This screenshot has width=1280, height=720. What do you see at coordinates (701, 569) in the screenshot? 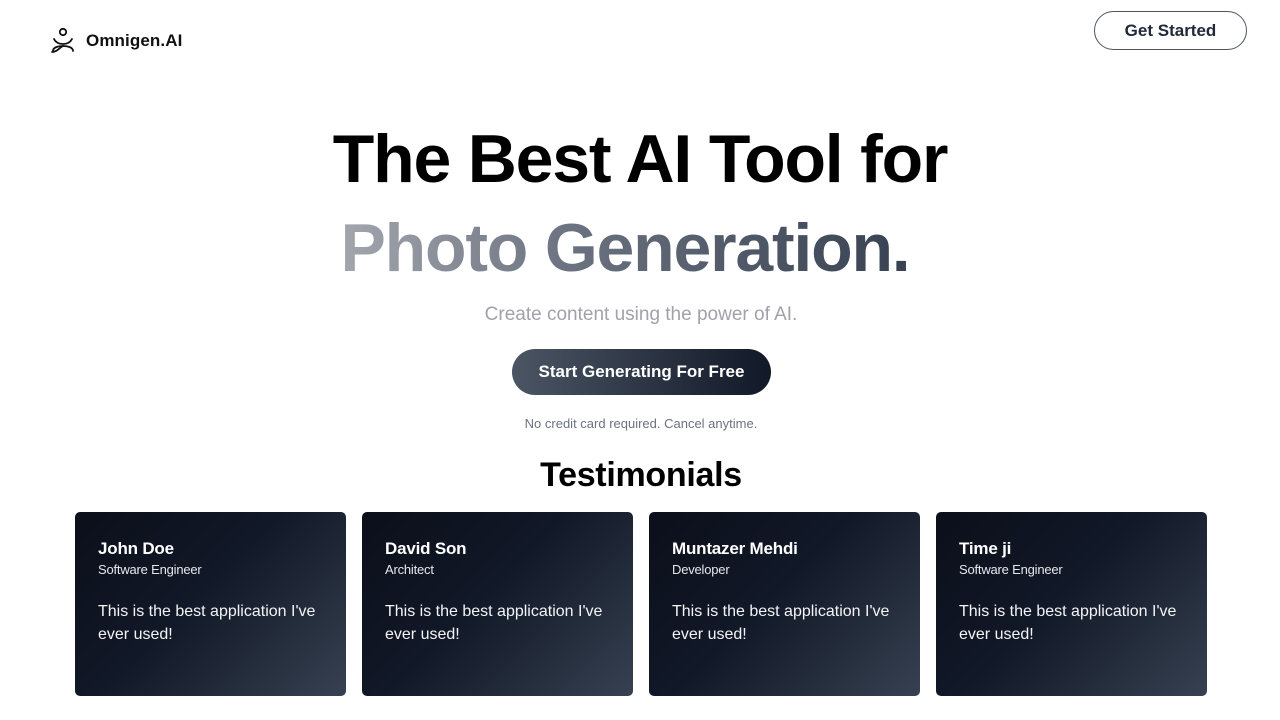
I see `testimonial-role: Developer` at bounding box center [701, 569].